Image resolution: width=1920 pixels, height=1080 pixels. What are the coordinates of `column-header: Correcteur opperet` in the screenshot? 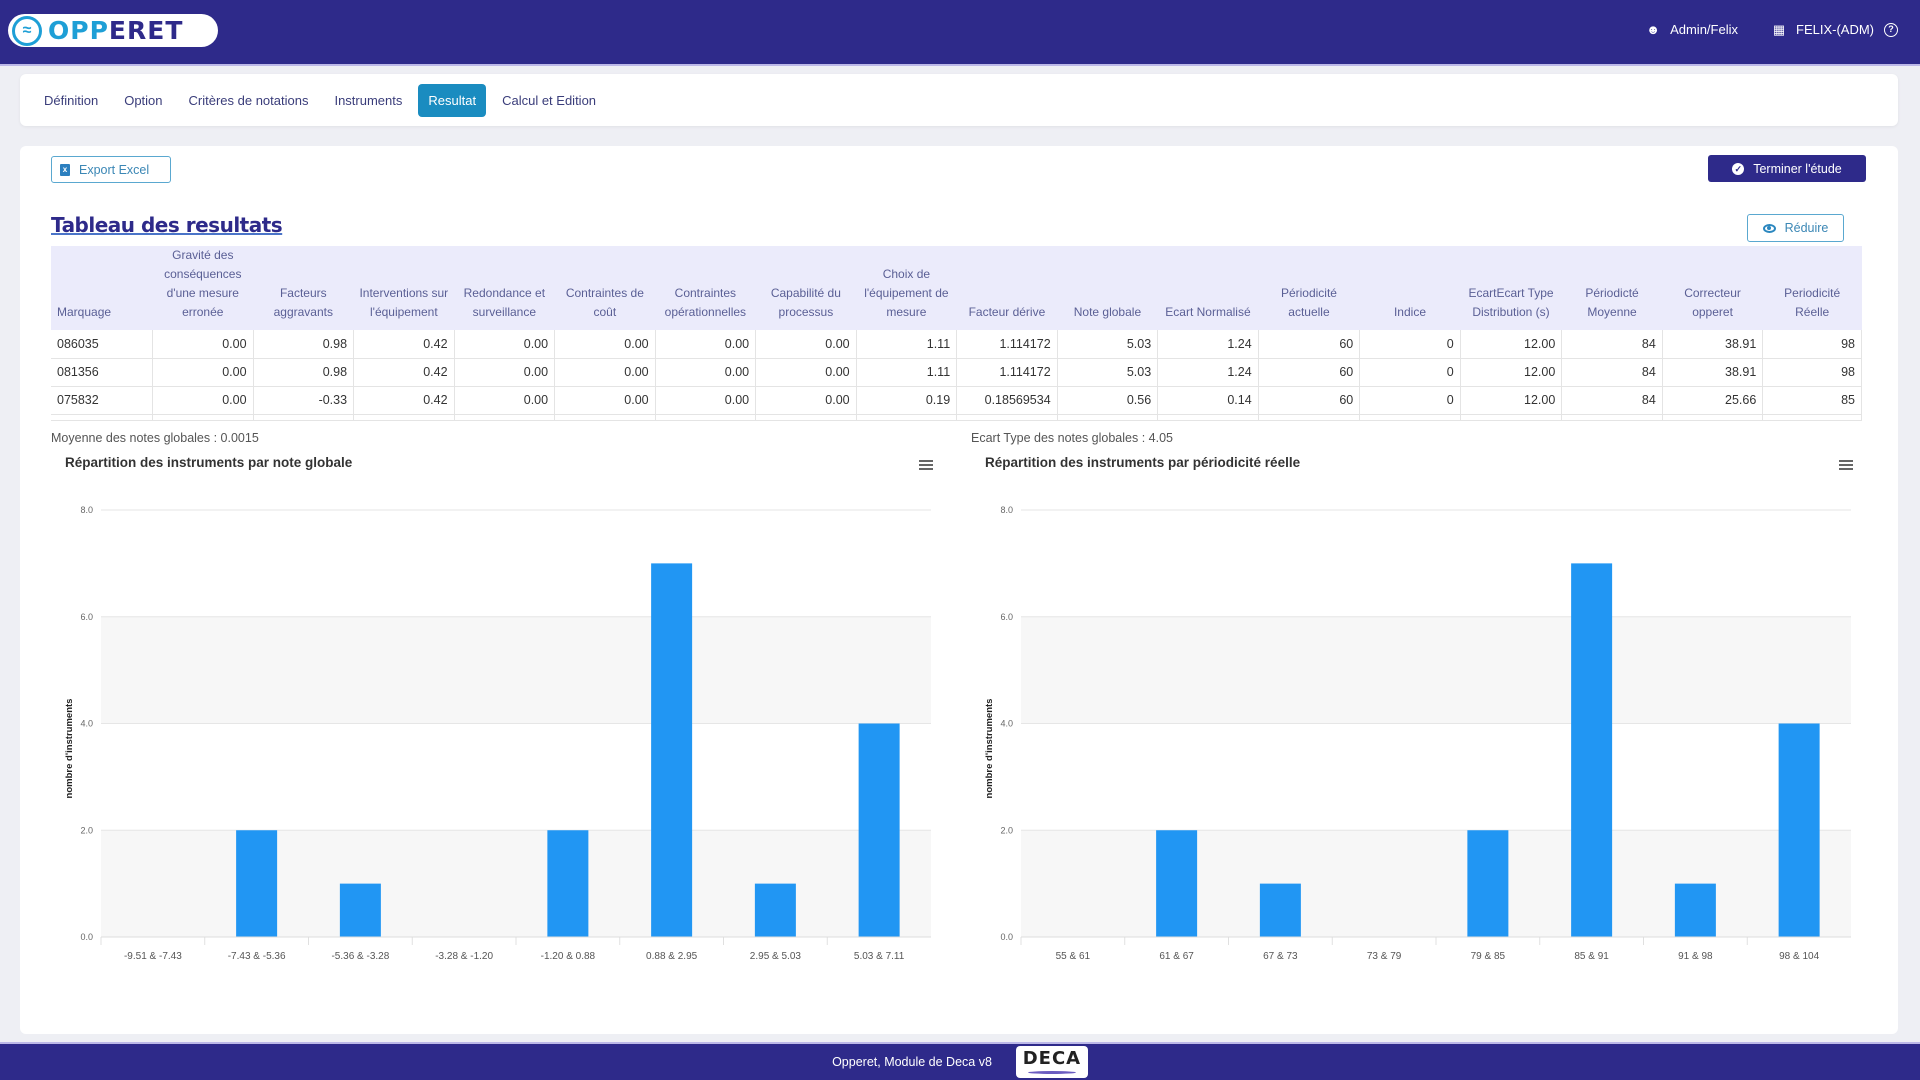 It's located at (1712, 288).